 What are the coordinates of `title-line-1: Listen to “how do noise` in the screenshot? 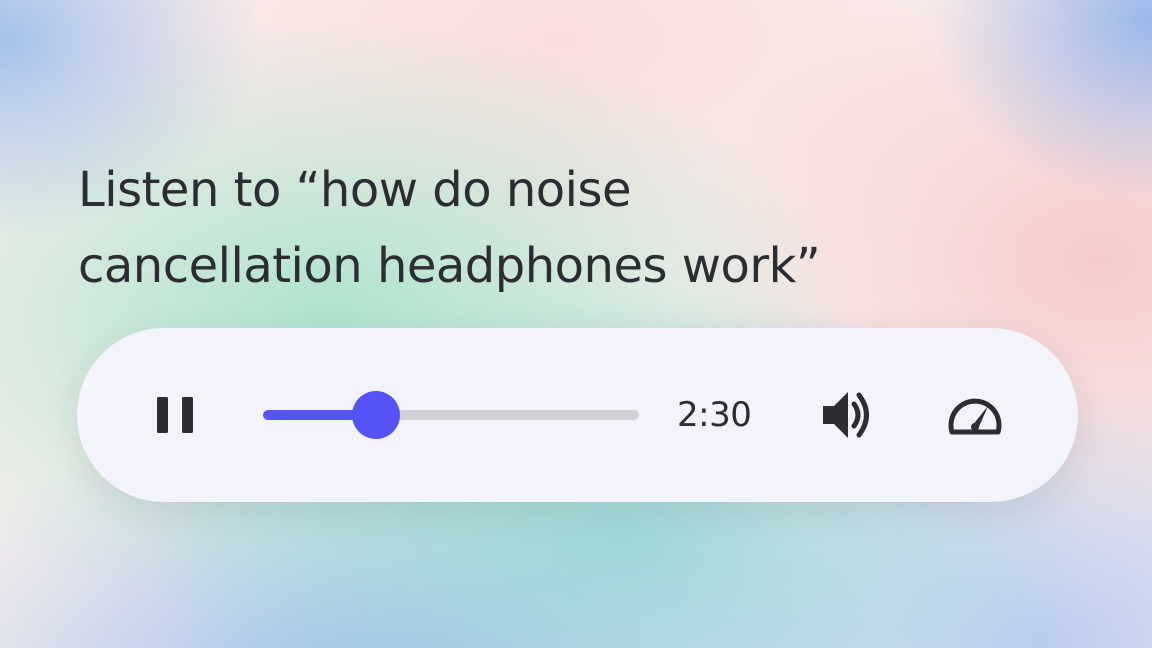 It's located at (355, 190).